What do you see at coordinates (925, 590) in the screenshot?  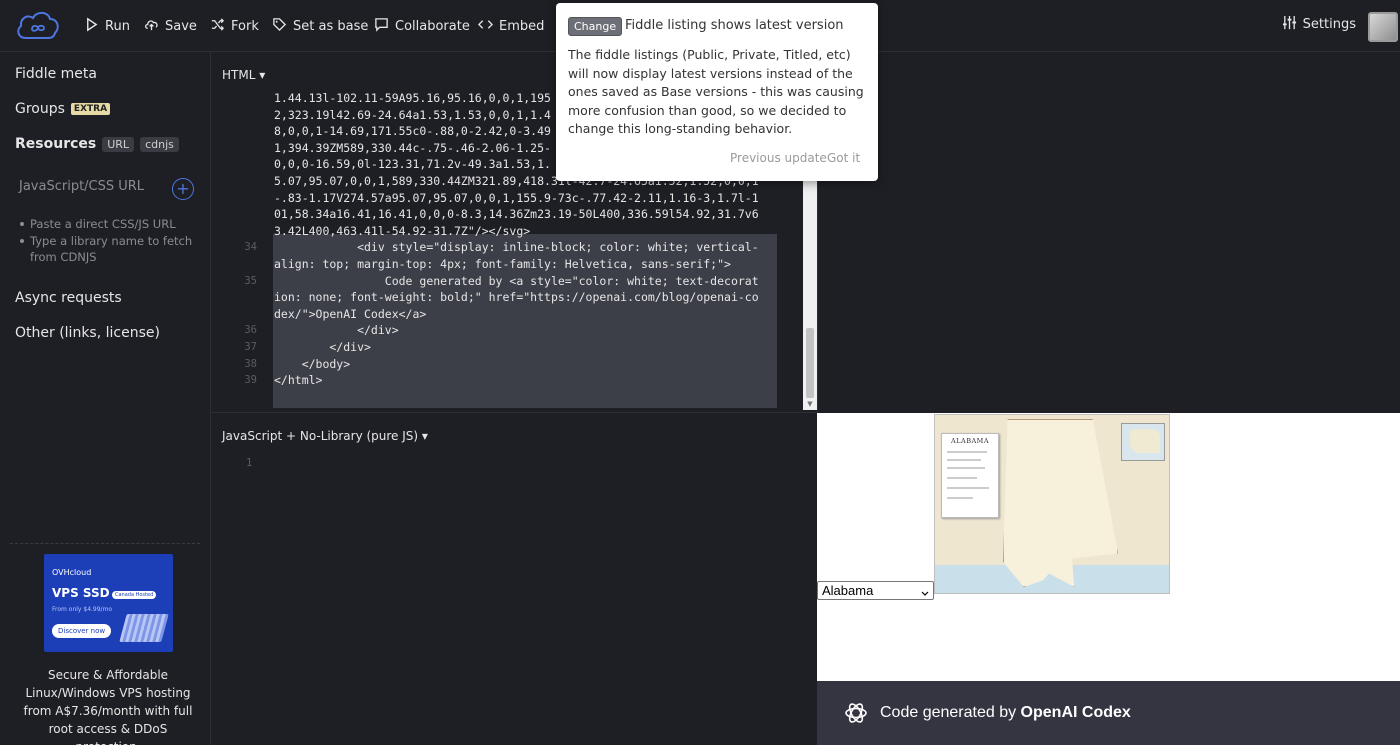 I see `chevron-down-icon` at bounding box center [925, 590].